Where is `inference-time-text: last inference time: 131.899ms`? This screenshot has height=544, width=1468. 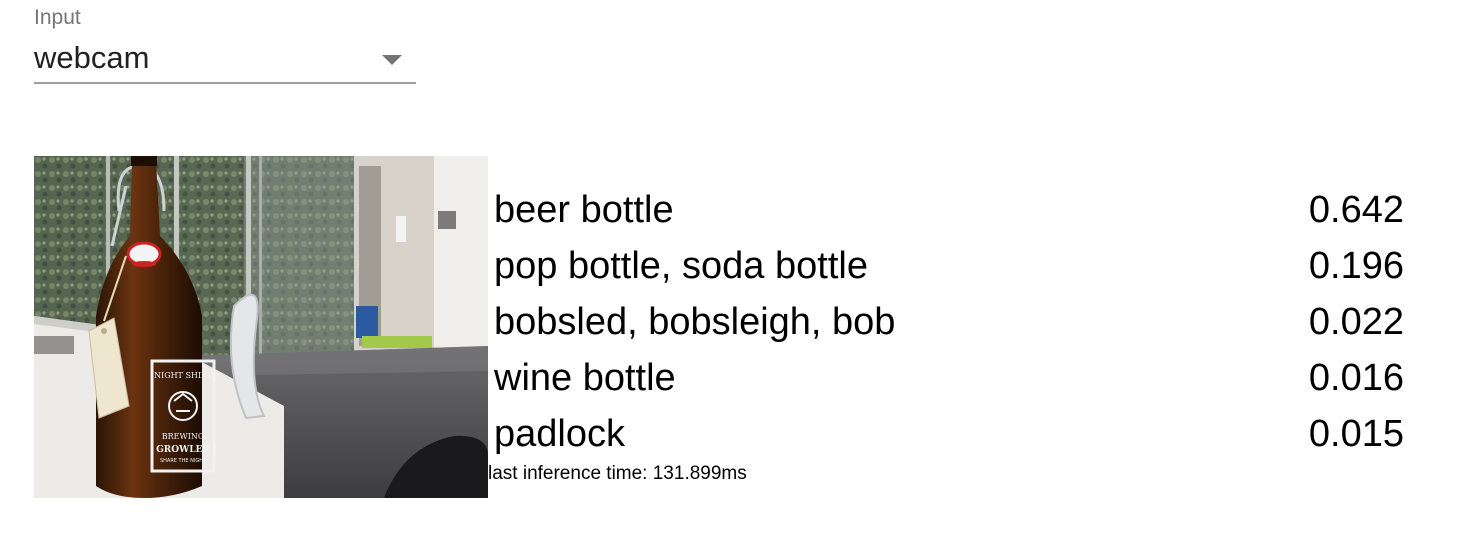
inference-time-text: last inference time: 131.899ms is located at coordinates (617, 473).